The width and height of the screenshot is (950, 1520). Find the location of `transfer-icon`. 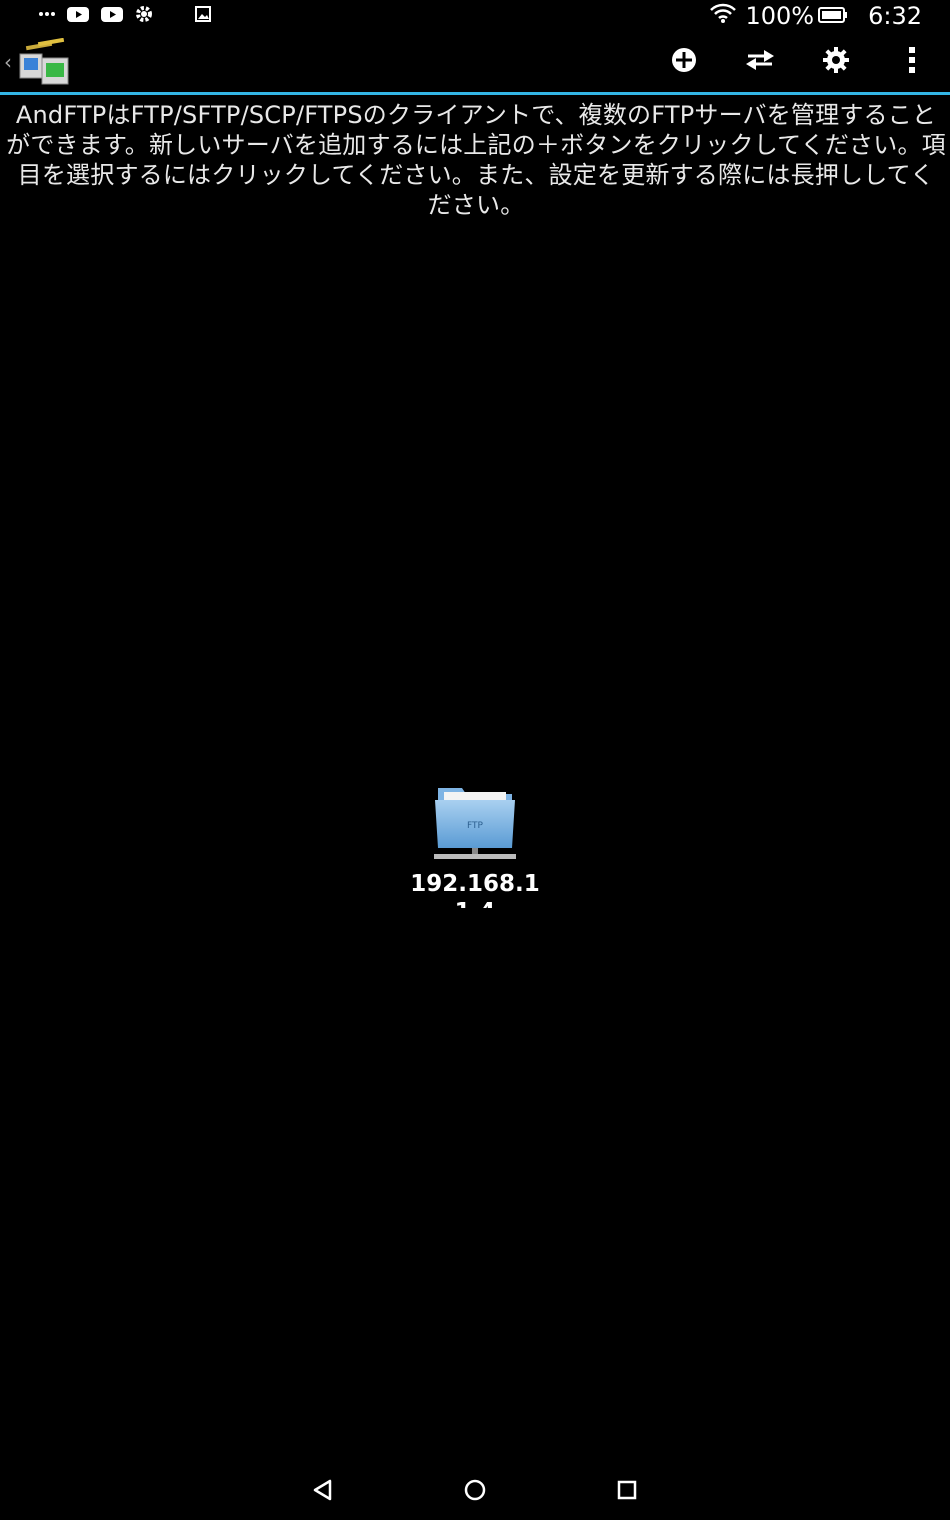

transfer-icon is located at coordinates (760, 62).